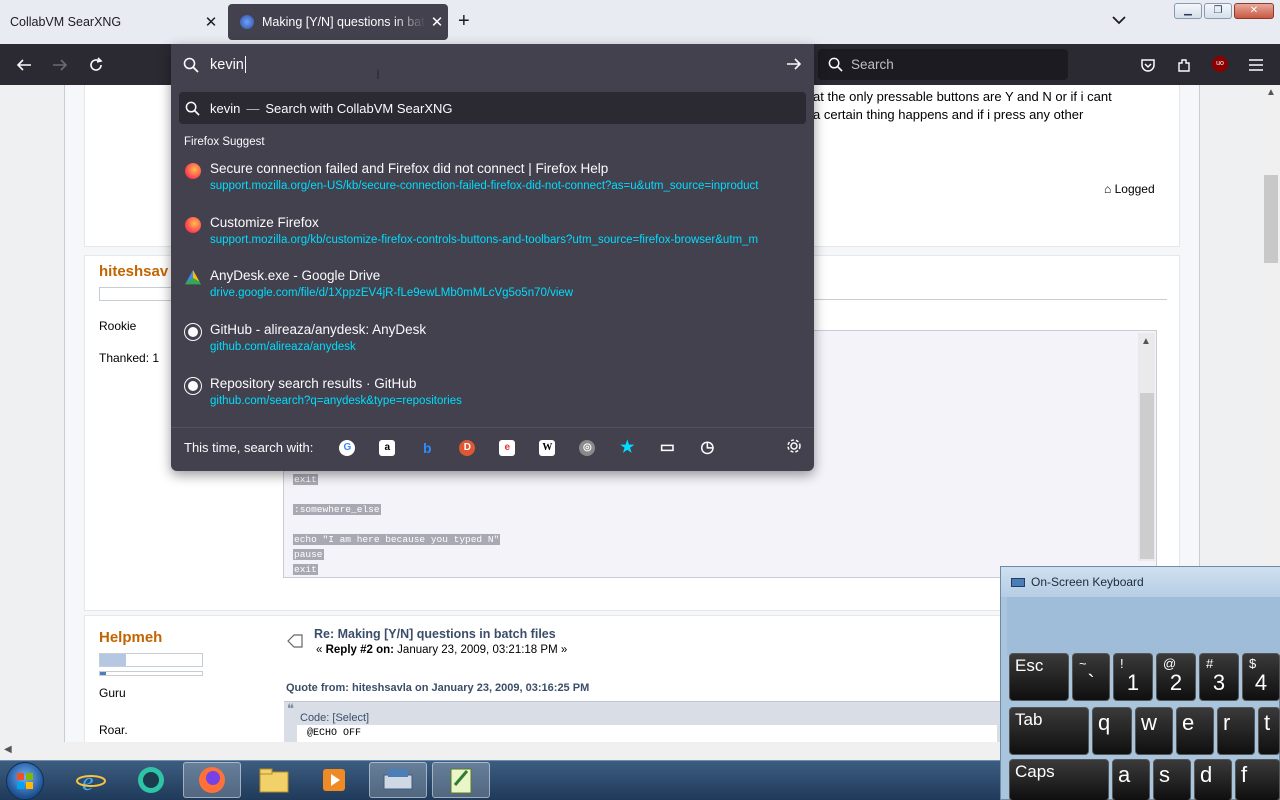  What do you see at coordinates (1039, 677) in the screenshot?
I see `key-esc: Esc` at bounding box center [1039, 677].